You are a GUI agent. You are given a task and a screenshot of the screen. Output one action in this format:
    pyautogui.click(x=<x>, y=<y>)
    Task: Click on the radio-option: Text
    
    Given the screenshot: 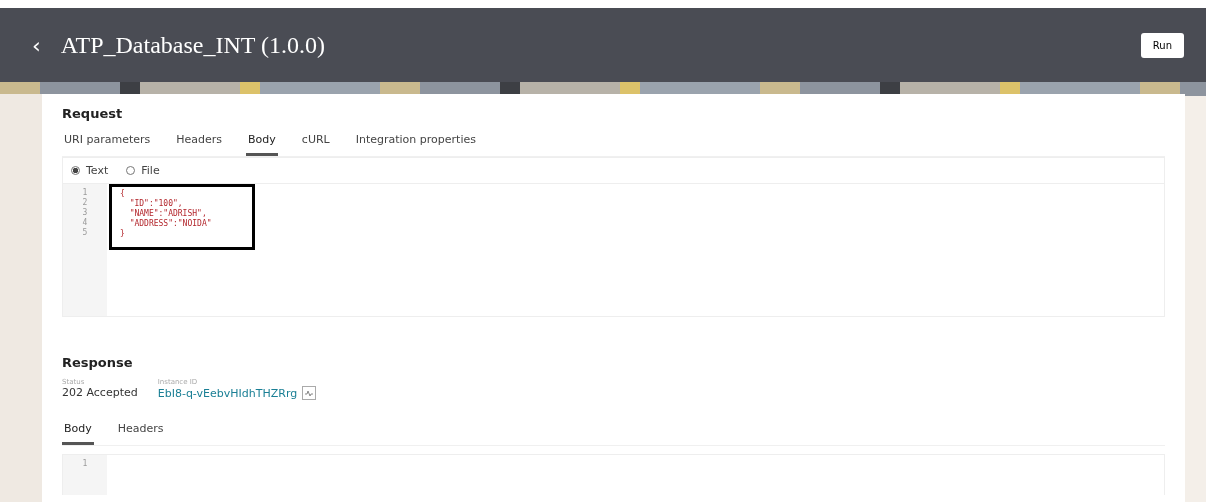 What is the action you would take?
    pyautogui.click(x=90, y=170)
    